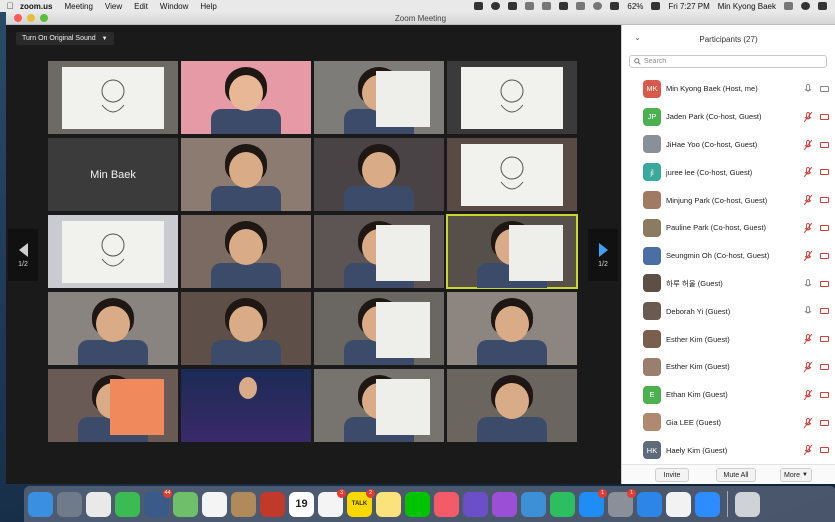 Image resolution: width=835 pixels, height=522 pixels. What do you see at coordinates (141, 6) in the screenshot?
I see `menu-edit: Edit` at bounding box center [141, 6].